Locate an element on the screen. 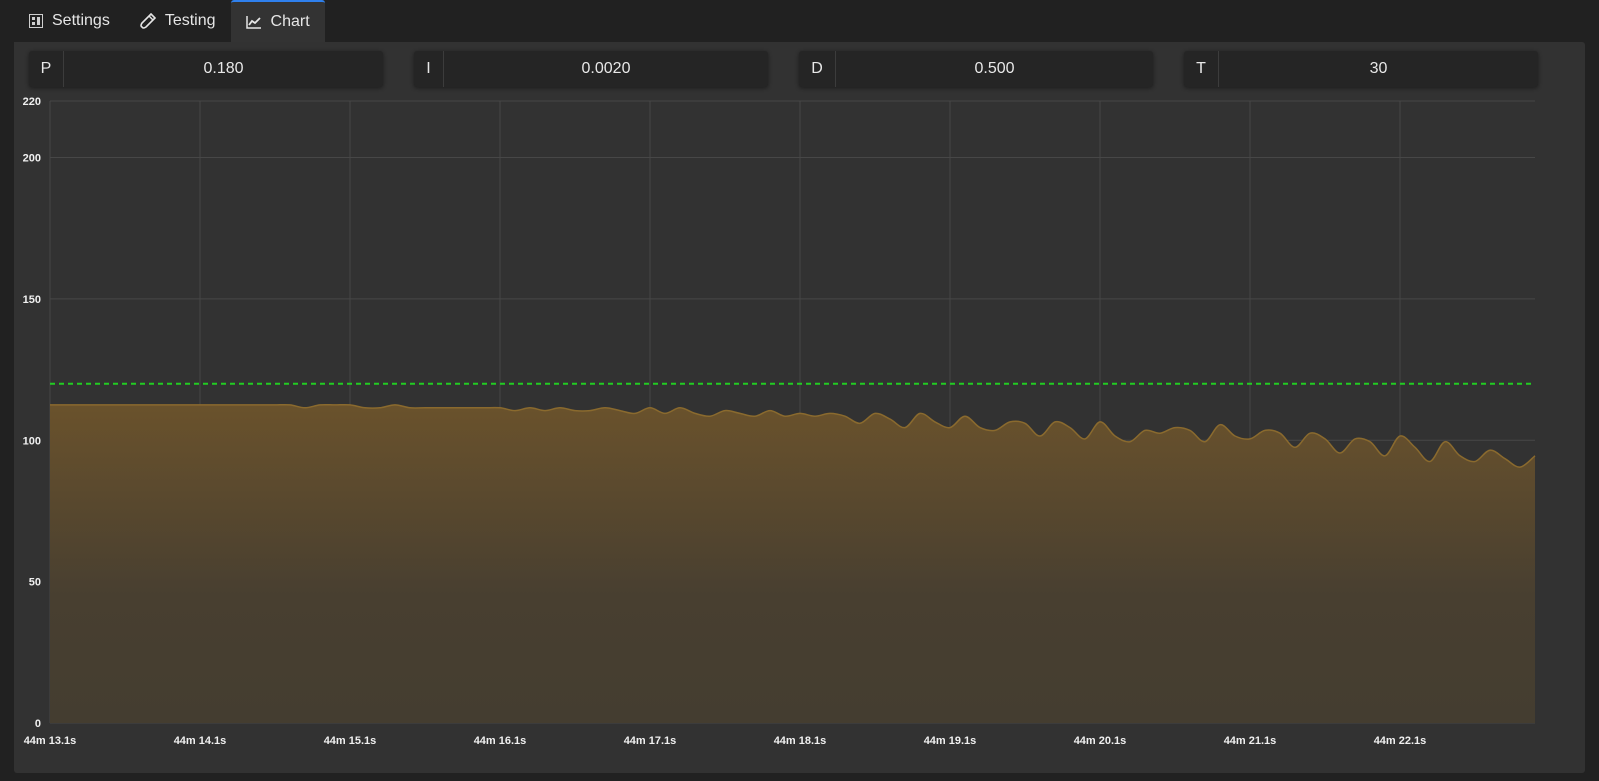 This screenshot has height=781, width=1599. y-tick-label: 100 is located at coordinates (32, 441).